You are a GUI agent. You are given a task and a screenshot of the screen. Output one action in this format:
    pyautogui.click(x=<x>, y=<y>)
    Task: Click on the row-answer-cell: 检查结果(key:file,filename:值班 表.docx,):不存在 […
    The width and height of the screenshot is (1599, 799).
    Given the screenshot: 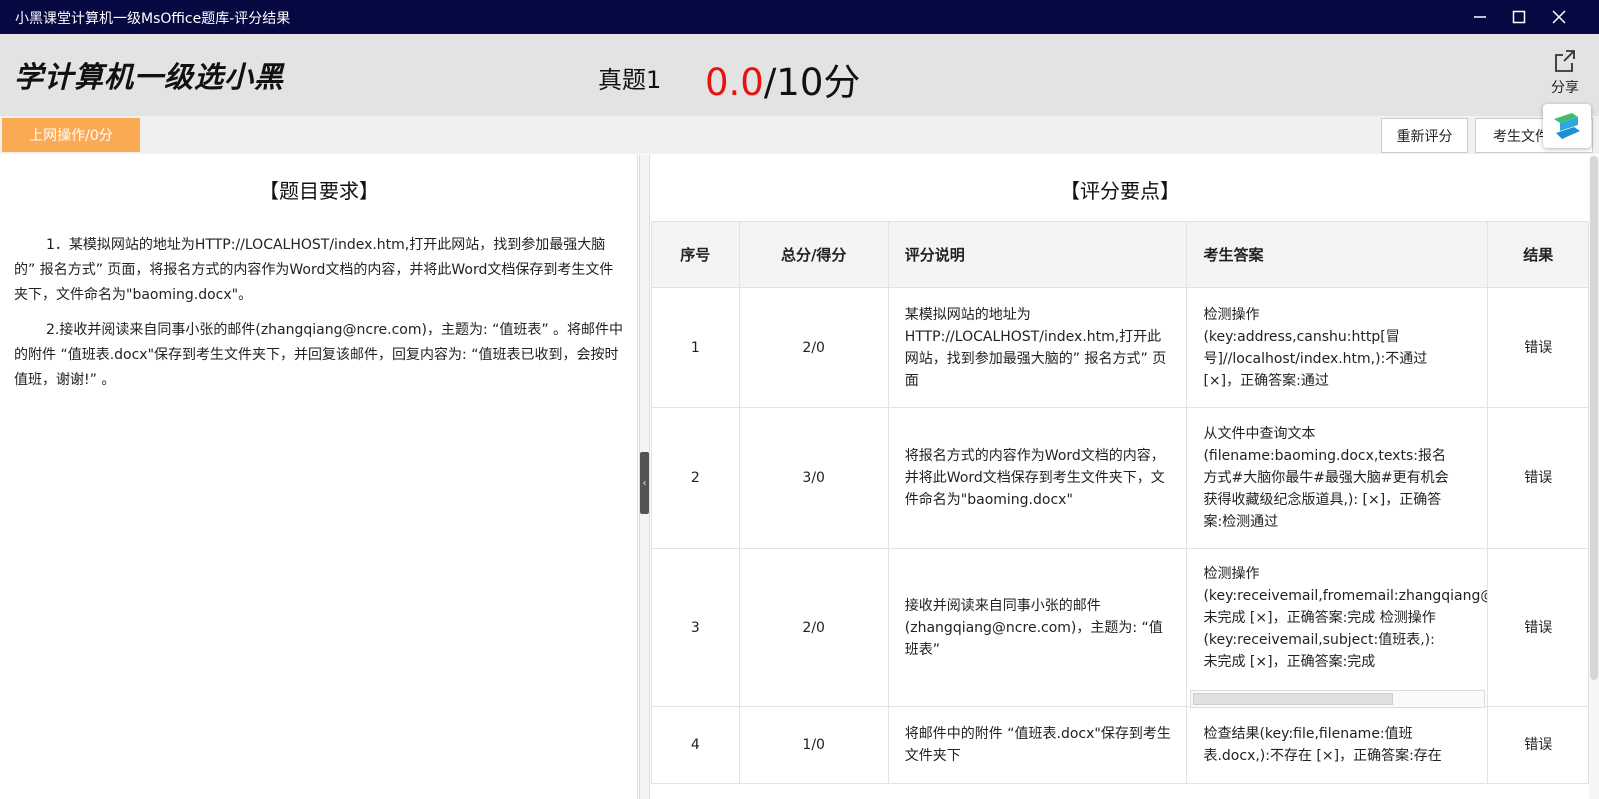 What is the action you would take?
    pyautogui.click(x=1337, y=745)
    